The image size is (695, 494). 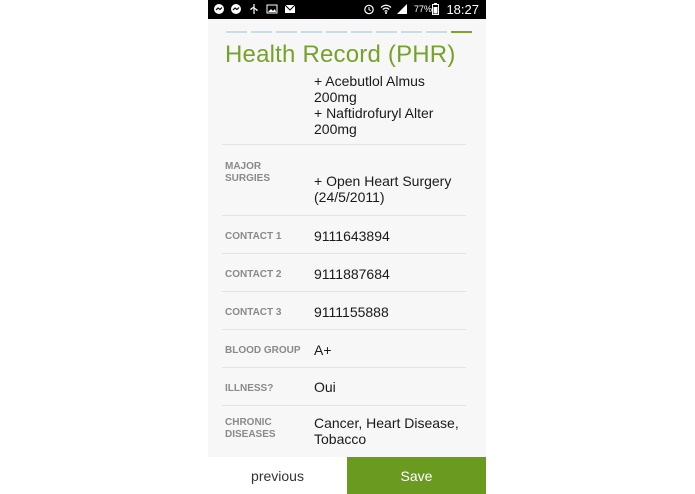 What do you see at coordinates (422, 9) in the screenshot?
I see `battery-percent: 77%` at bounding box center [422, 9].